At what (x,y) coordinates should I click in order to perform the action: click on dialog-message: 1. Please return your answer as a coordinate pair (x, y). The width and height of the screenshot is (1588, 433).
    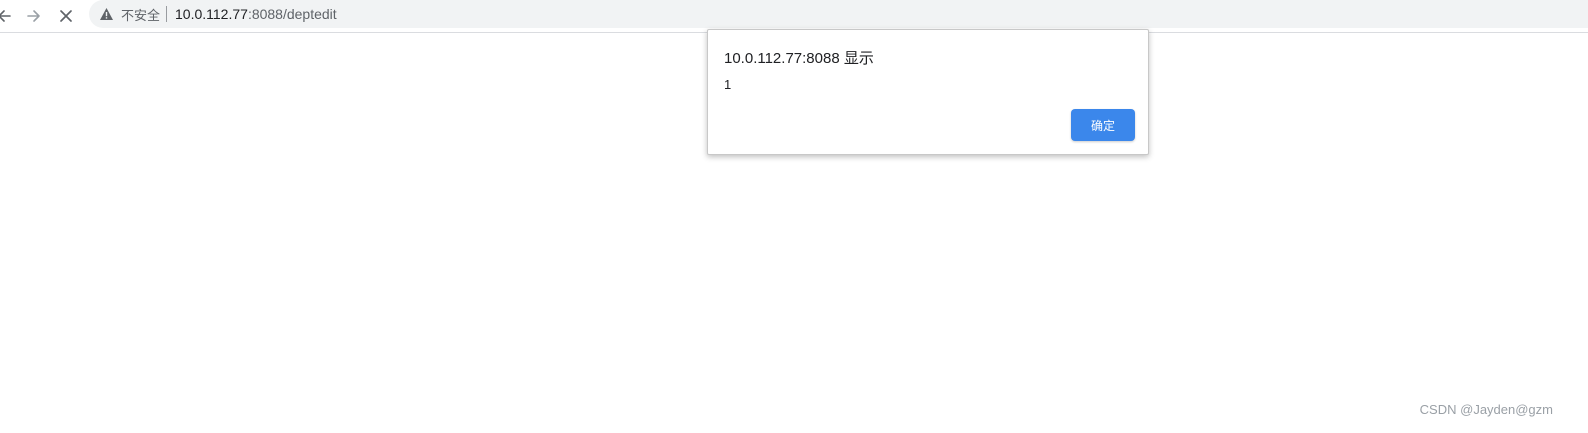
    Looking at the image, I should click on (728, 84).